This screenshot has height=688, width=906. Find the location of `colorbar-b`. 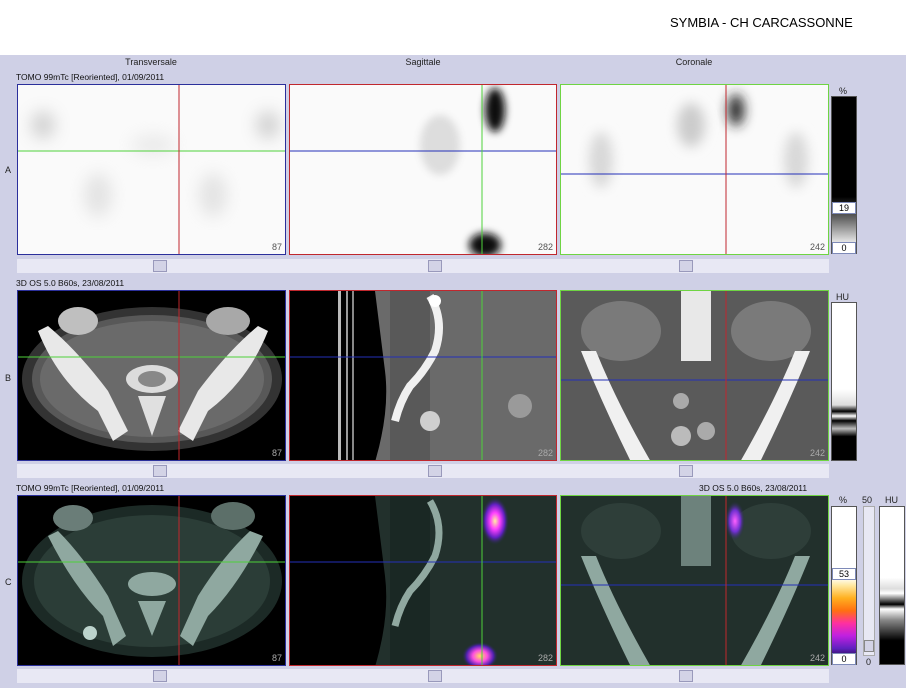

colorbar-b is located at coordinates (844, 381).